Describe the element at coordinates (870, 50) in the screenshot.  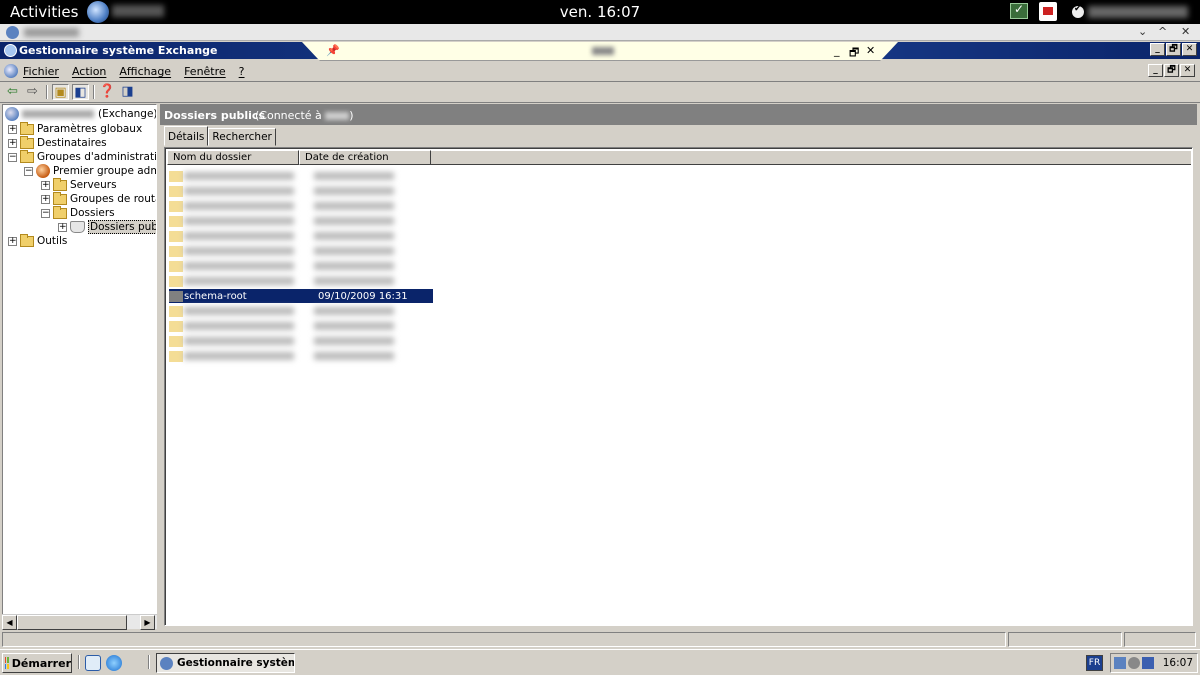
I see `rdp-close-button: ✕` at that location.